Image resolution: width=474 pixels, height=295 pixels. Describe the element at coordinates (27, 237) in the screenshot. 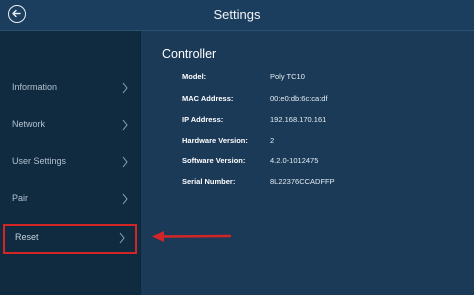

I see `sidebar-item-label: Reset` at that location.